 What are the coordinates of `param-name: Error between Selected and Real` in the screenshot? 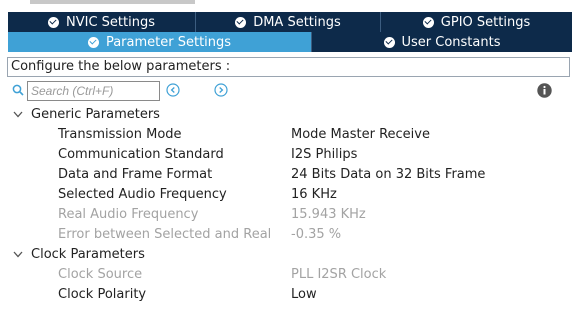 It's located at (165, 234).